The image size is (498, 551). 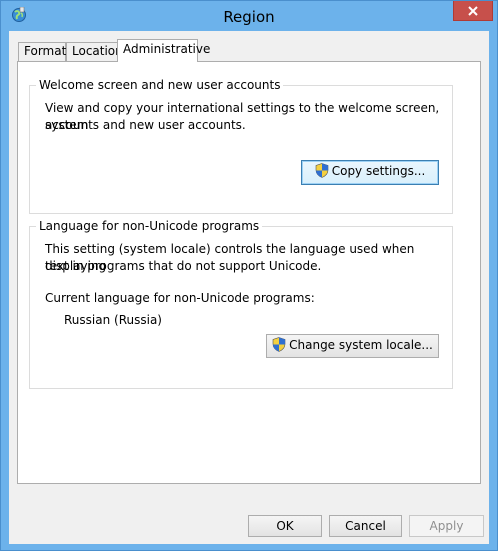 I want to click on welcome-description-line2: accounts and new user accounts., so click(x=145, y=125).